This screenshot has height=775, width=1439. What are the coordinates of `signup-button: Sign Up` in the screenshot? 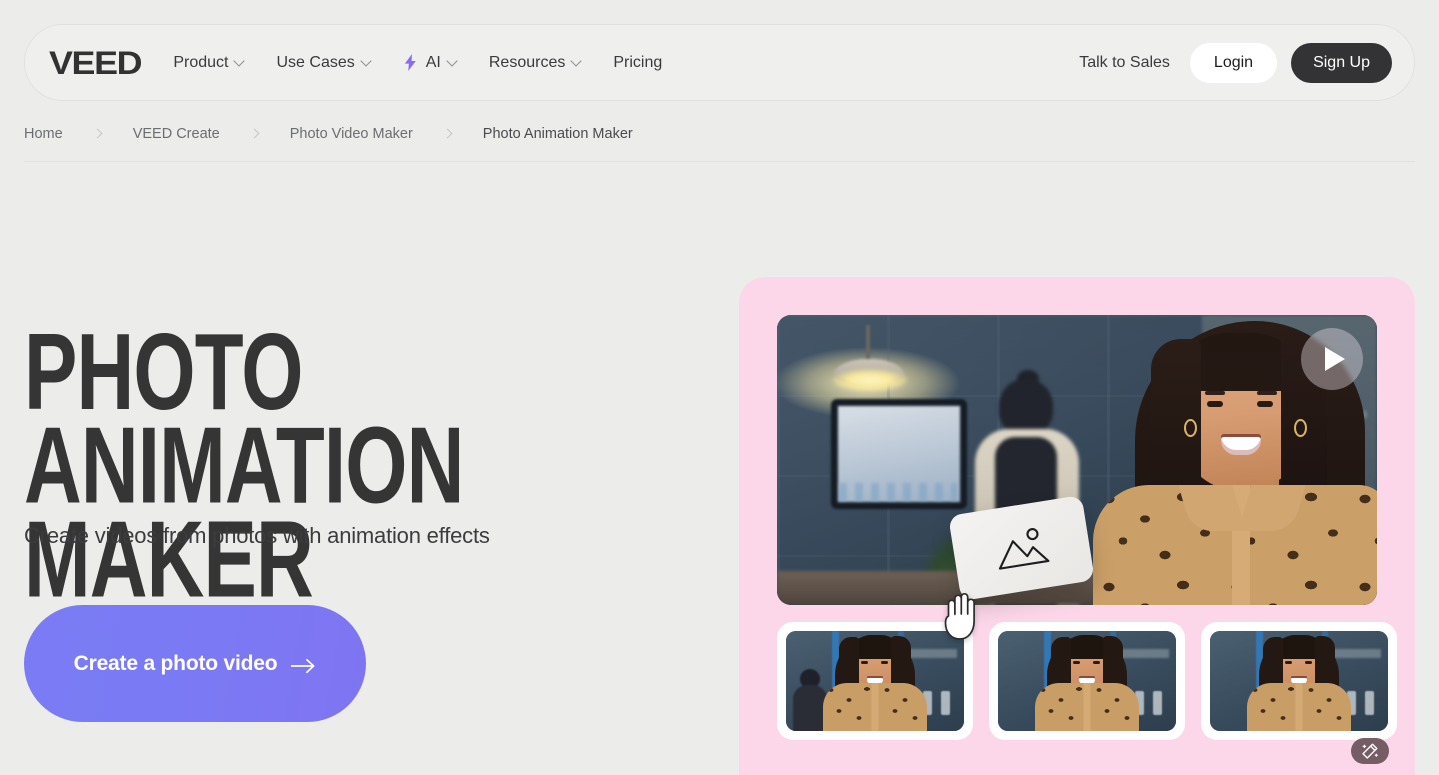 It's located at (1341, 62).